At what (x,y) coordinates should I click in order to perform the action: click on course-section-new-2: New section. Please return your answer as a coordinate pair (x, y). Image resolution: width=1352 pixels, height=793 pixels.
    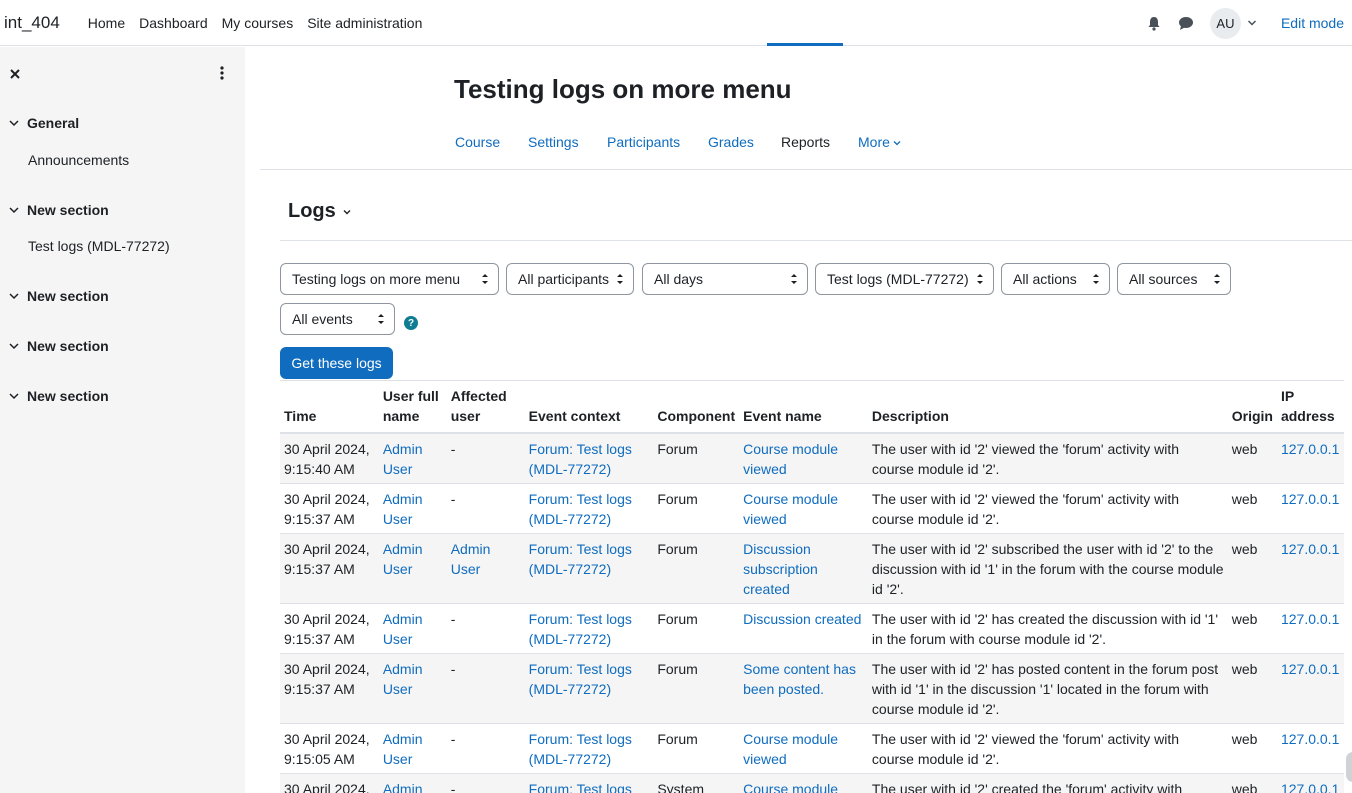
    Looking at the image, I should click on (58, 296).